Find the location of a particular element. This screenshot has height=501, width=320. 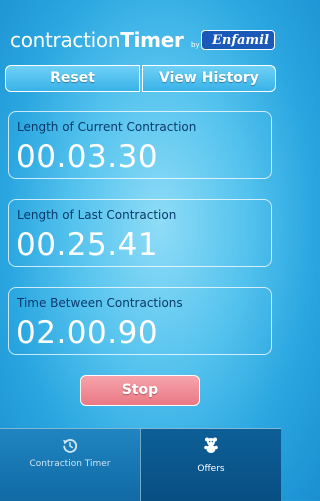

tab-contraction-timer-label: Contraction Timer is located at coordinates (70, 464).